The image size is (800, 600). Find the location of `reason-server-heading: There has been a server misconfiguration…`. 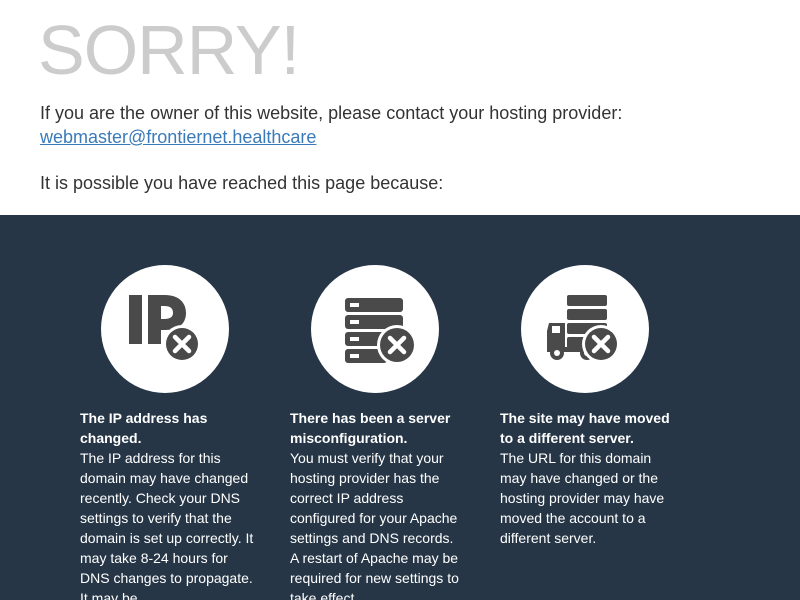

reason-server-heading: There has been a server misconfiguration… is located at coordinates (370, 428).